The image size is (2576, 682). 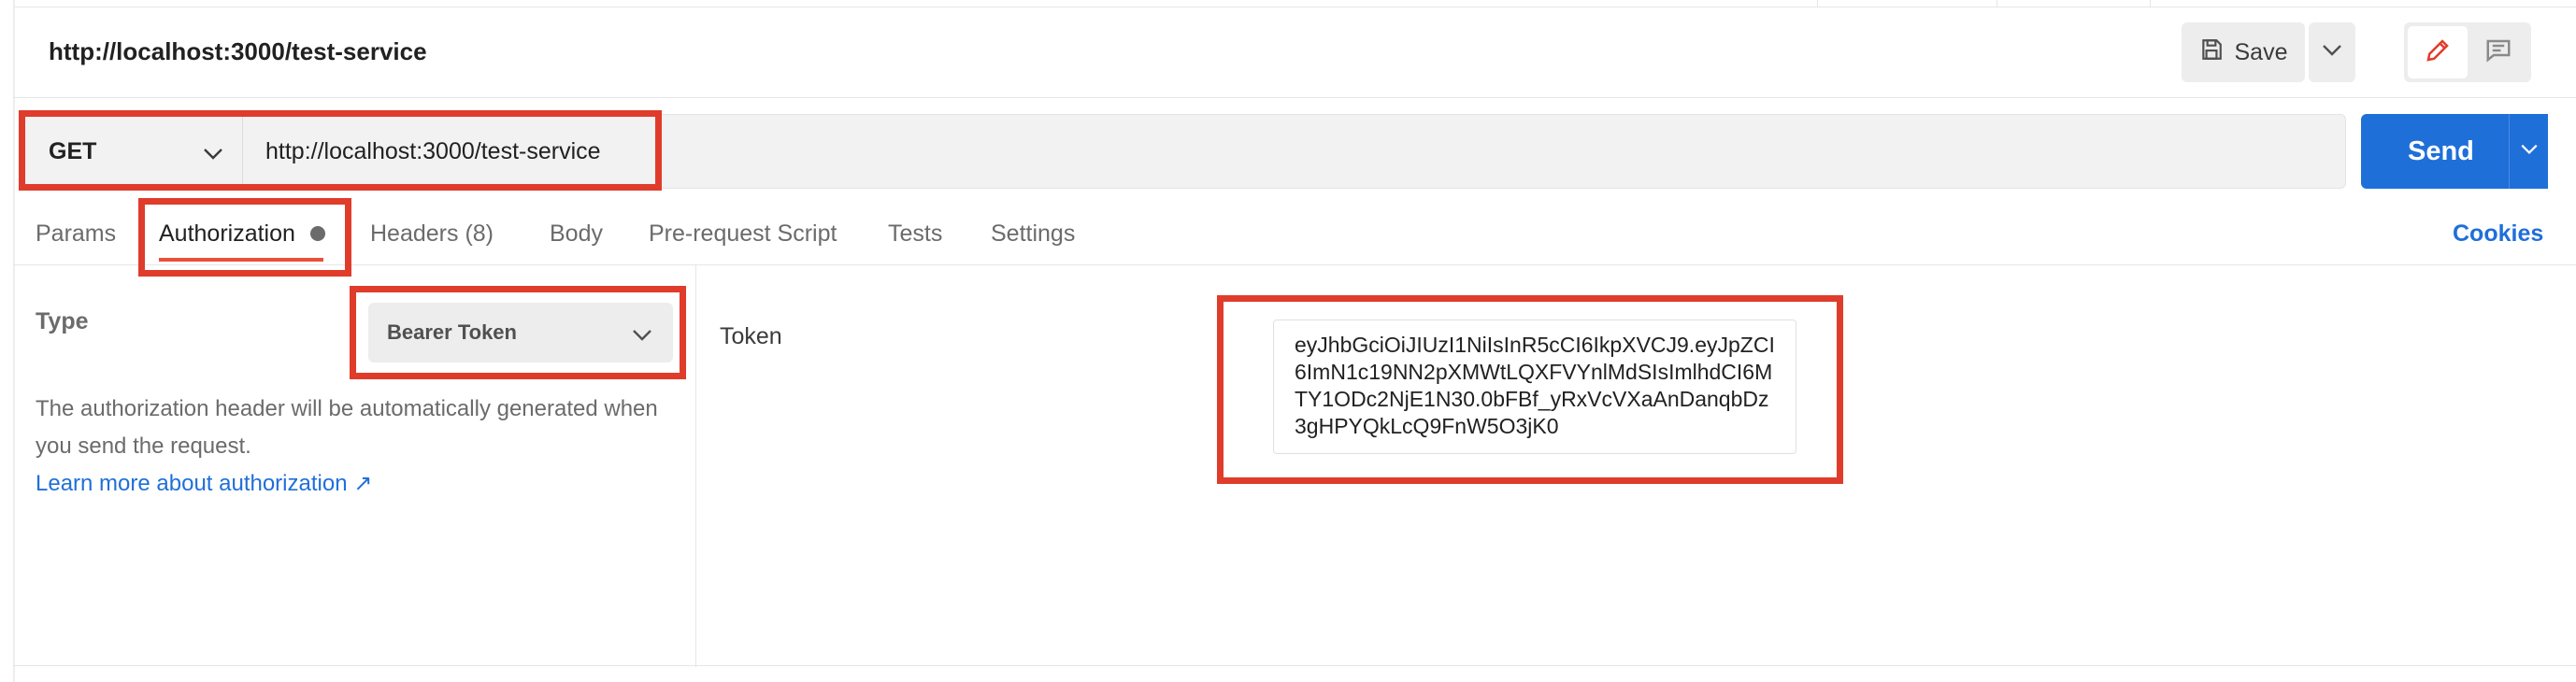 I want to click on bottom-divider, so click(x=1294, y=665).